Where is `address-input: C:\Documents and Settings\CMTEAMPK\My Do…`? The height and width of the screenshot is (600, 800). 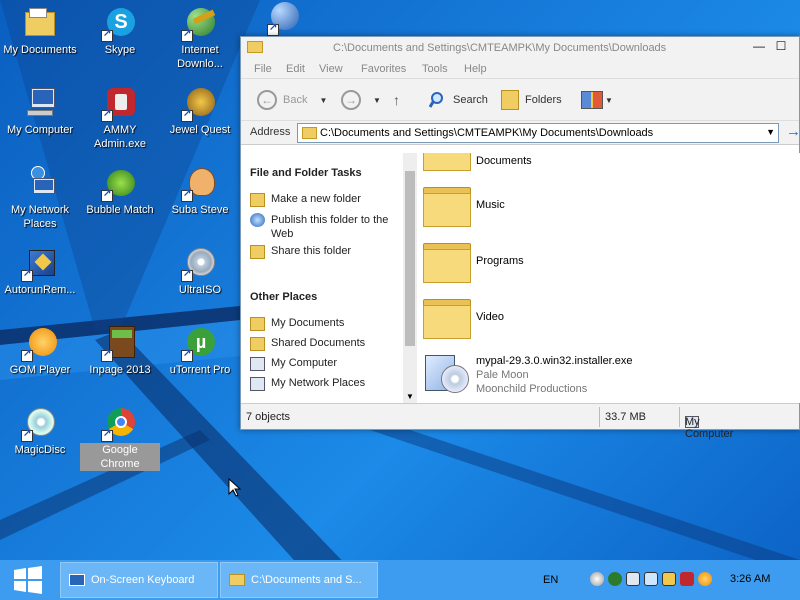
address-input: C:\Documents and Settings\CMTEAMPK\My Do… is located at coordinates (538, 133).